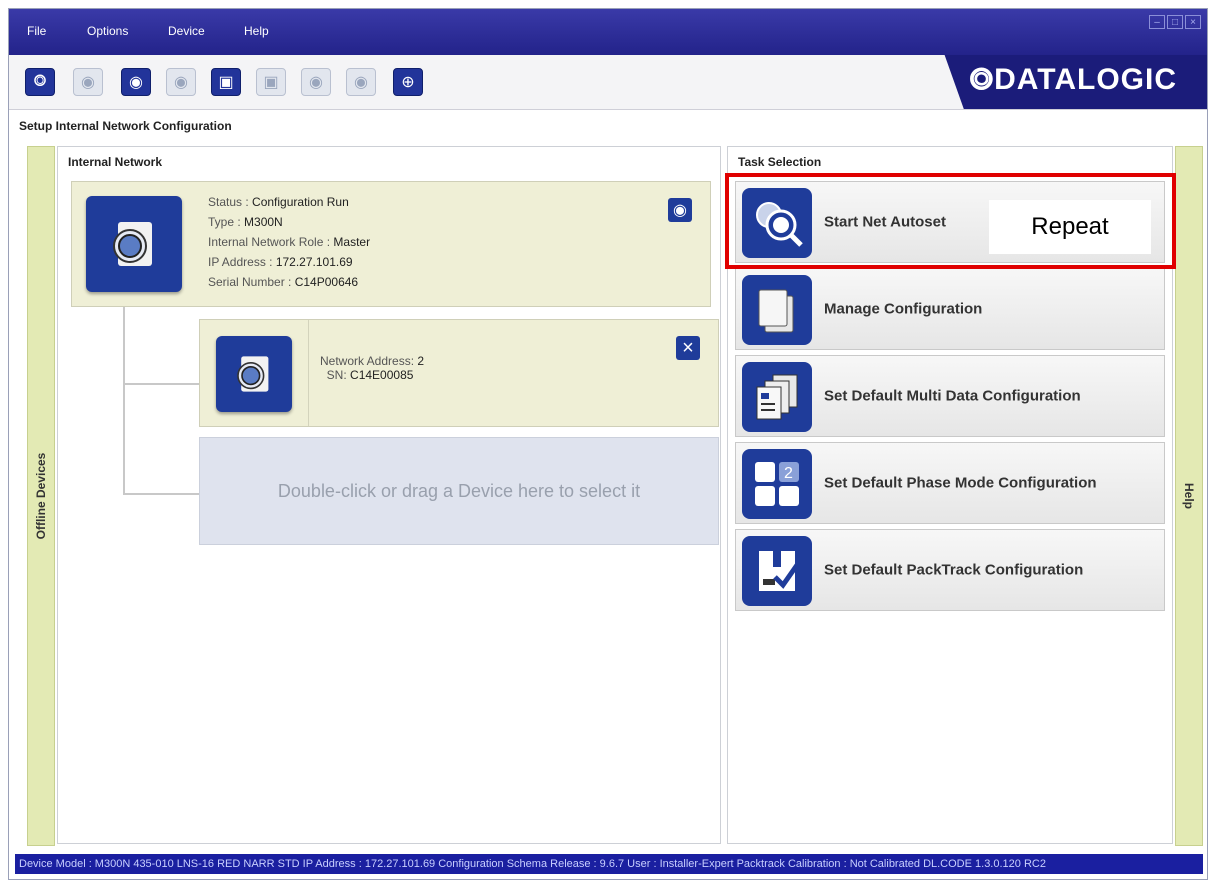 Image resolution: width=1210 pixels, height=882 pixels. Describe the element at coordinates (40, 82) in the screenshot. I see `home-icon: ⭗` at that location.